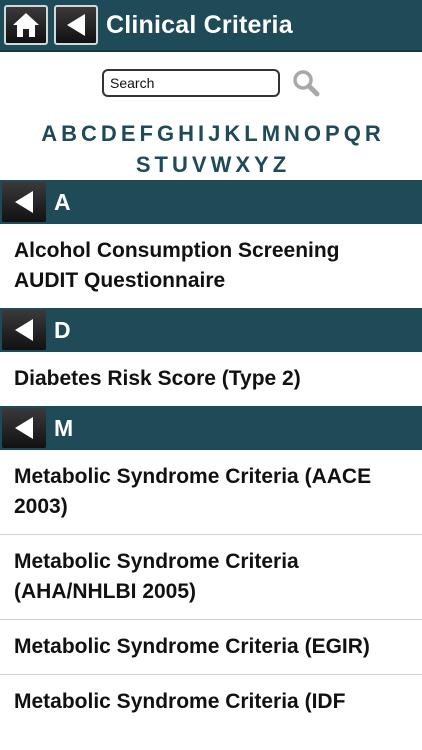  I want to click on alphabet-letter-g: G, so click(165, 134).